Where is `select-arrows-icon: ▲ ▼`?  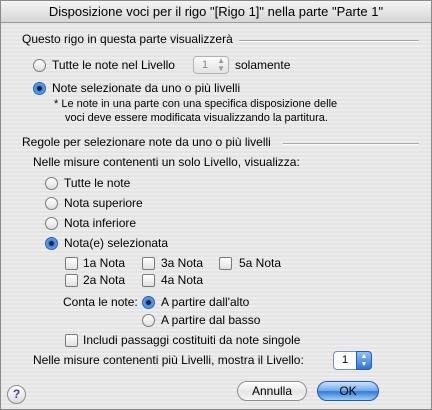 select-arrows-icon: ▲ ▼ is located at coordinates (364, 360).